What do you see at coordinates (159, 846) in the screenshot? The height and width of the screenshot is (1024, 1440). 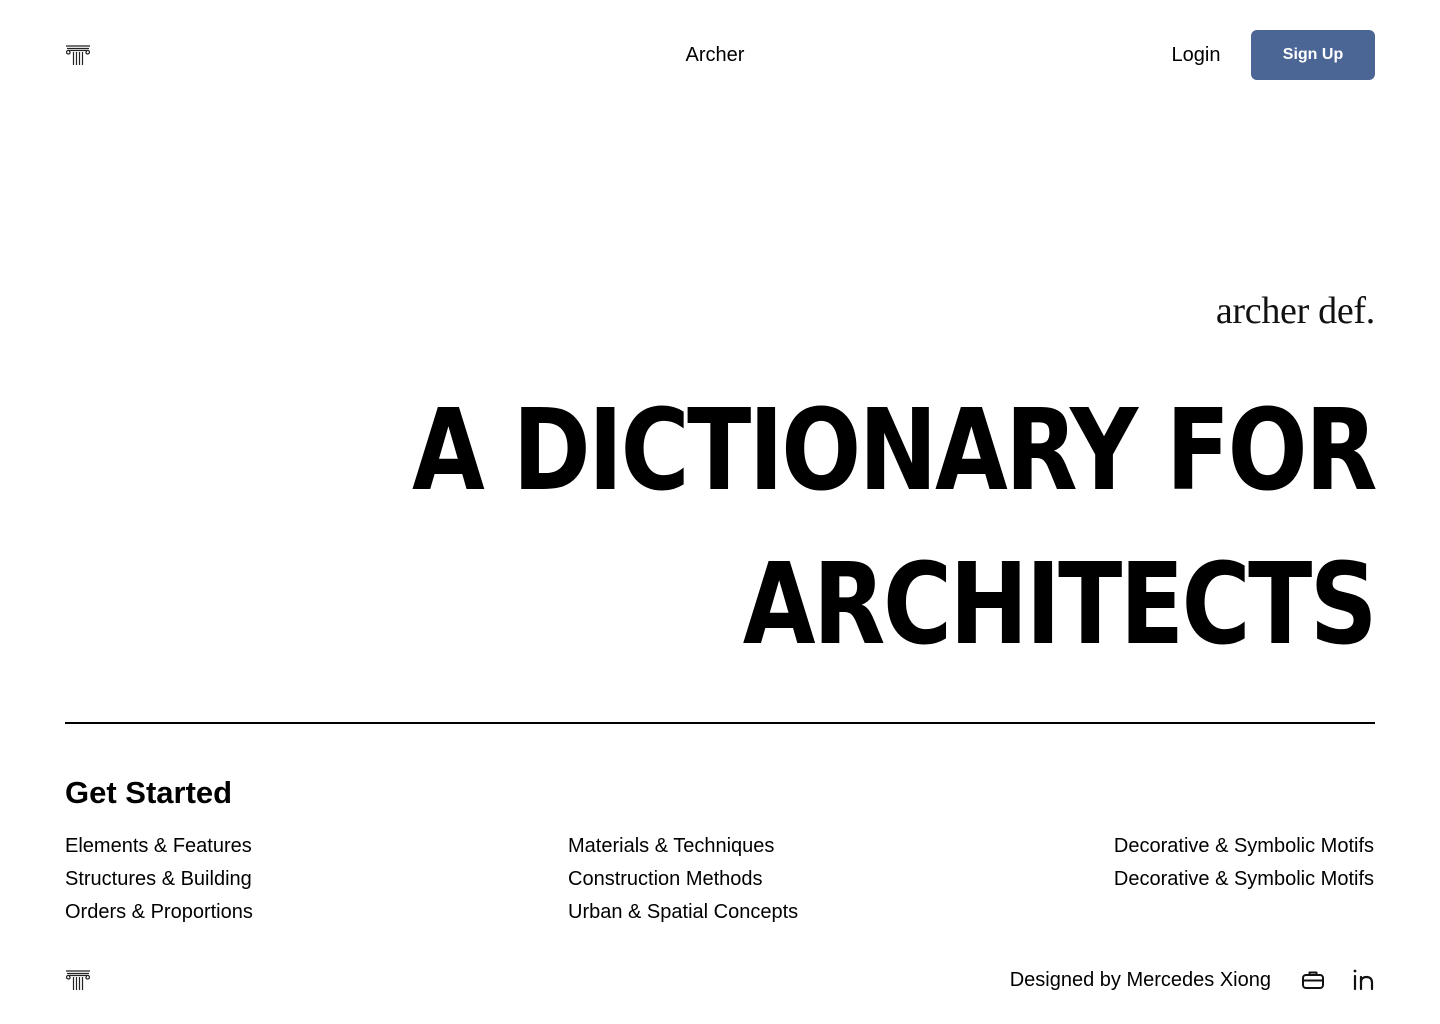 I see `category-link-elements-features: Elements & Features` at bounding box center [159, 846].